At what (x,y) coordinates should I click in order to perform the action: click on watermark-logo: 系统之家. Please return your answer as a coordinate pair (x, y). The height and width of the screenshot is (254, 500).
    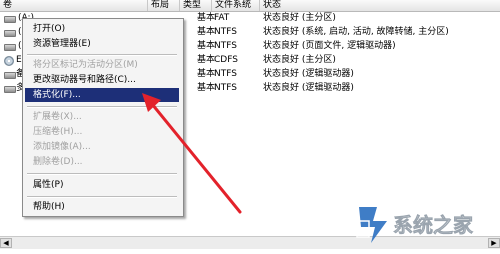
    Looking at the image, I should click on (415, 225).